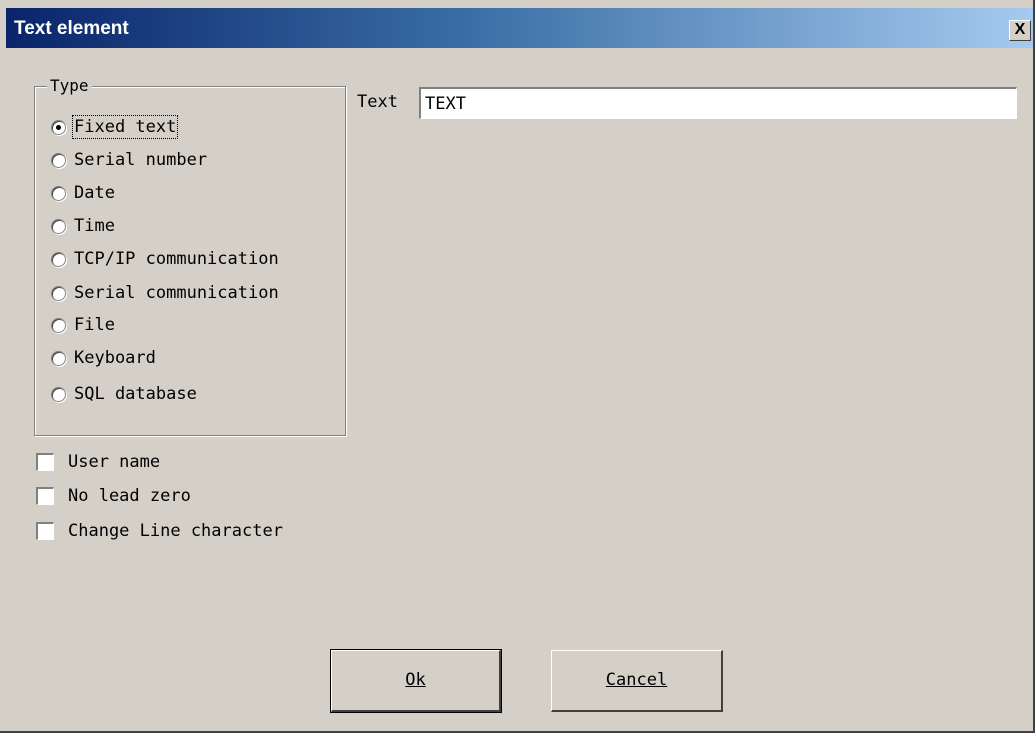  I want to click on radio-serial-number: Serial number, so click(129, 160).